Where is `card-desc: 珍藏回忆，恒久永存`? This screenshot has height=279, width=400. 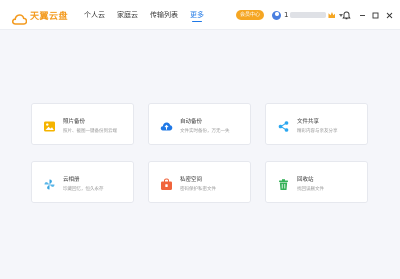
card-desc: 珍藏回忆，恒久永存 is located at coordinates (83, 189).